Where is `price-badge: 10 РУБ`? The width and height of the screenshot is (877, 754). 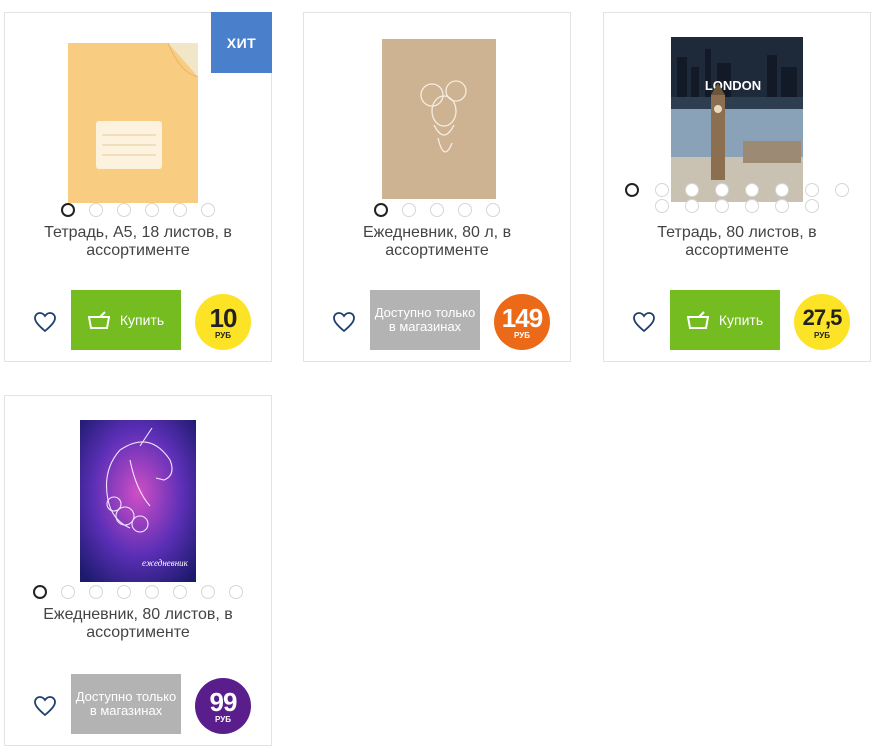
price-badge: 10 РУБ is located at coordinates (223, 322).